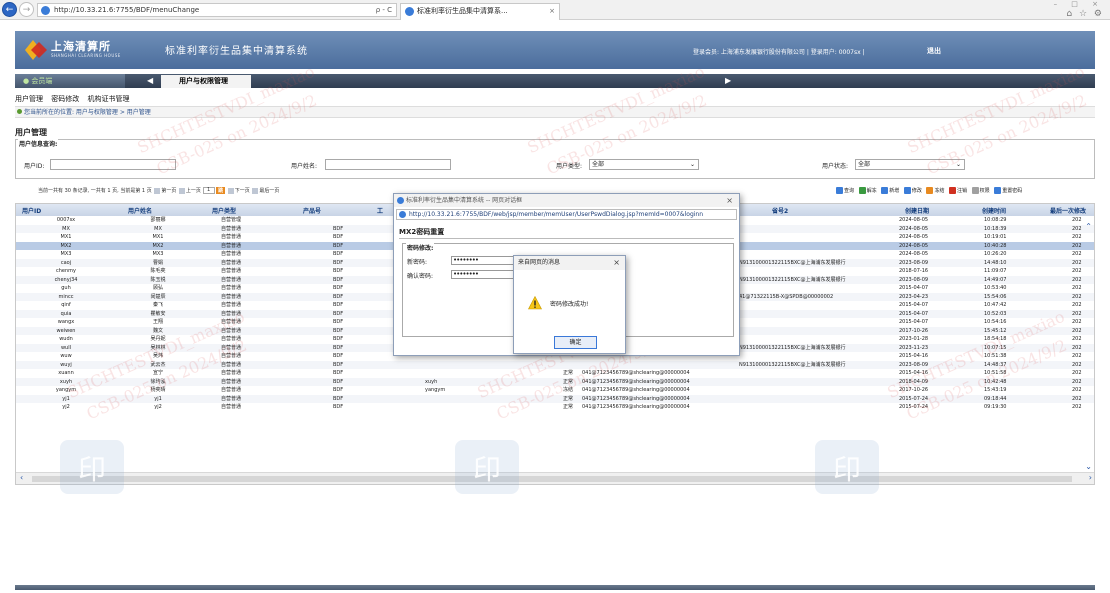  What do you see at coordinates (729, 200) in the screenshot?
I see `dialog-close-icon: ×` at bounding box center [729, 200].